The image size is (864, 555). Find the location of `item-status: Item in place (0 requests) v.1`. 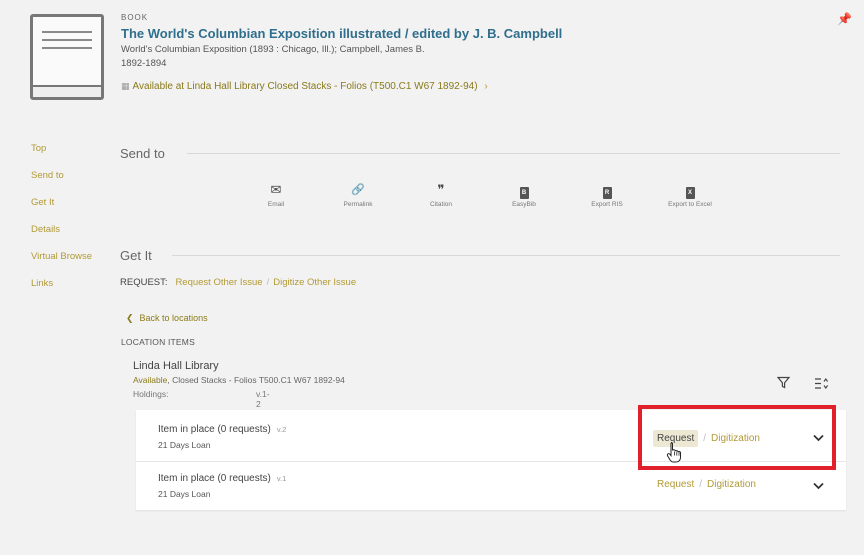

item-status: Item in place (0 requests) v.1 is located at coordinates (222, 478).